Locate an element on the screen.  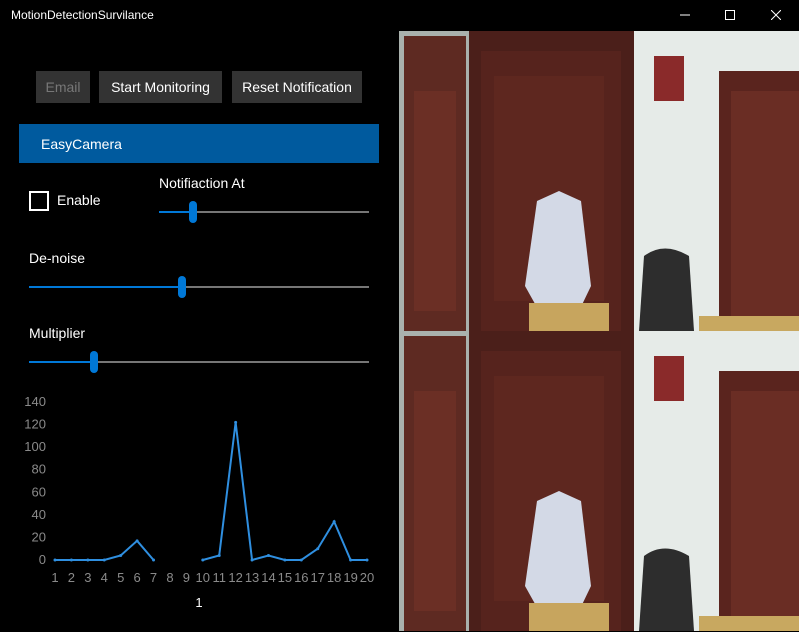
y-tick-label: 60 is located at coordinates (39, 491).